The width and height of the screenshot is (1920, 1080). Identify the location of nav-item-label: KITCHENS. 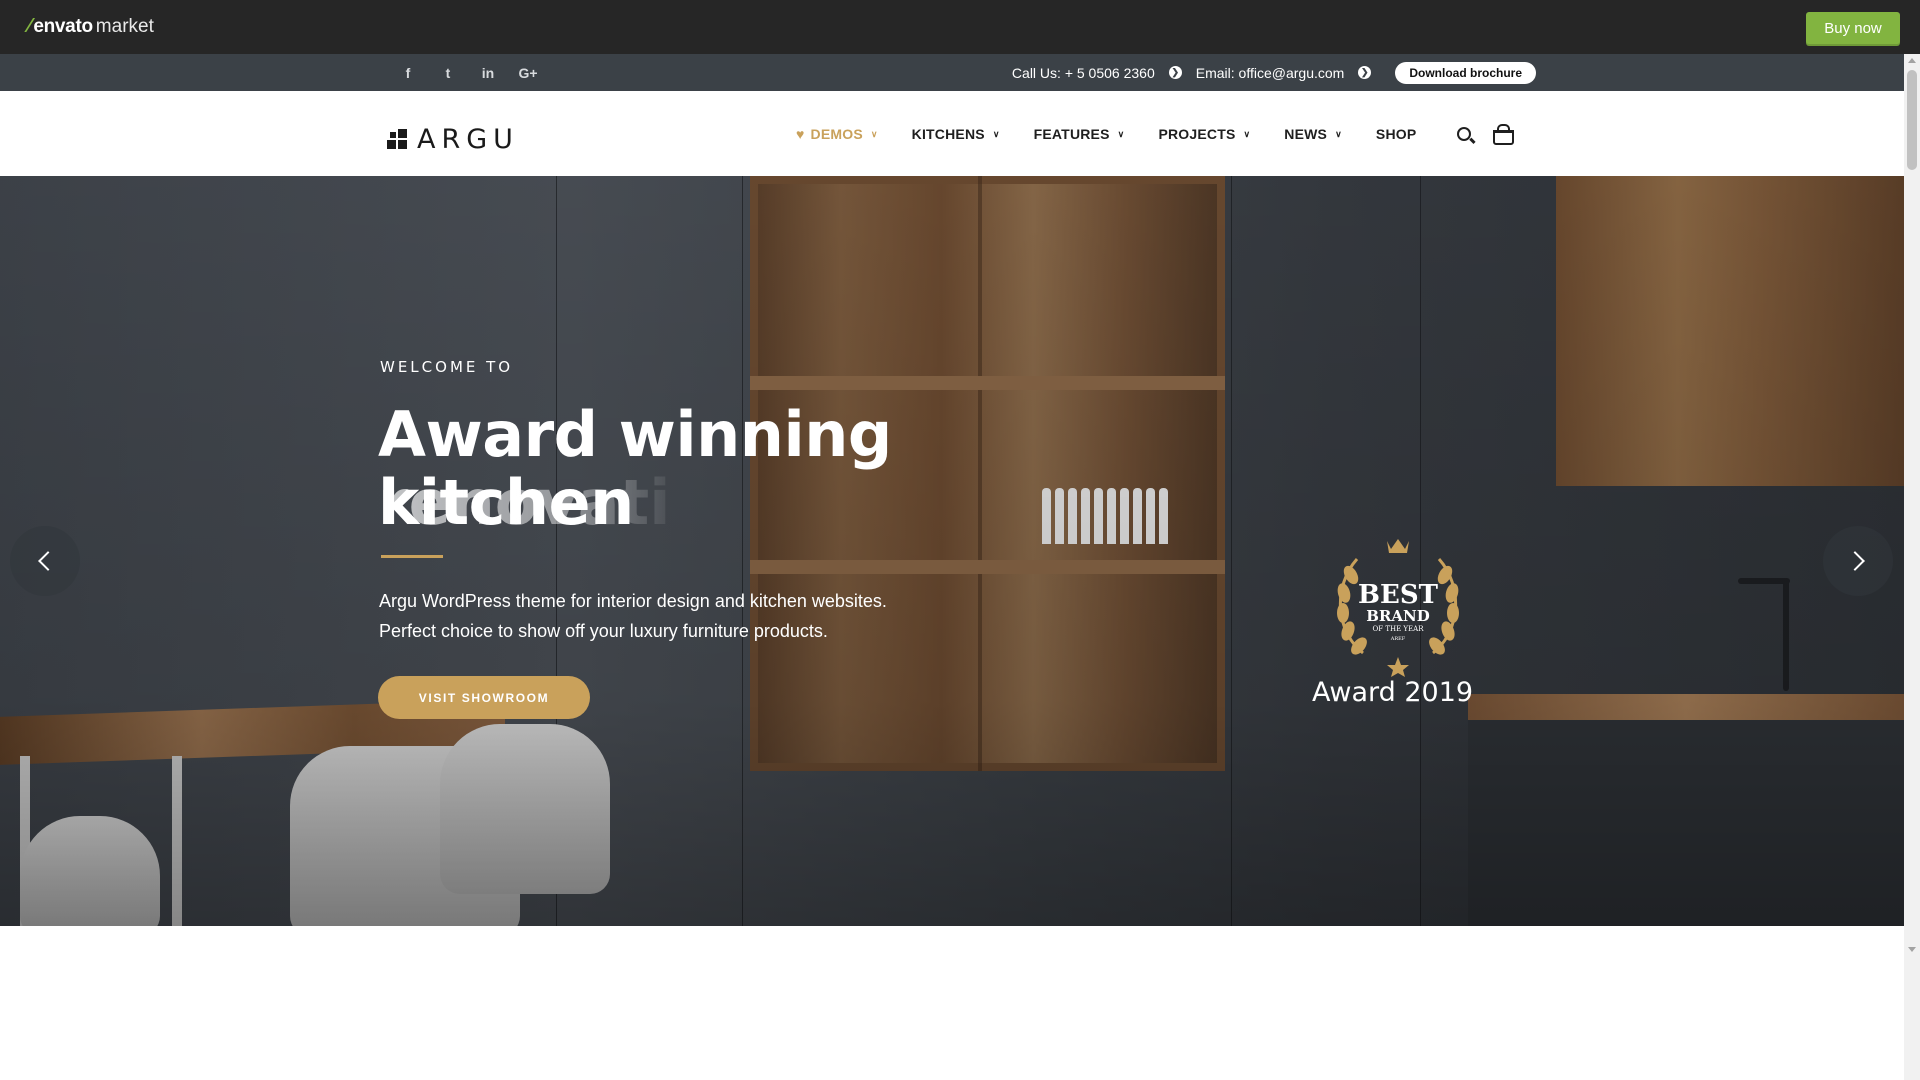
(948, 133).